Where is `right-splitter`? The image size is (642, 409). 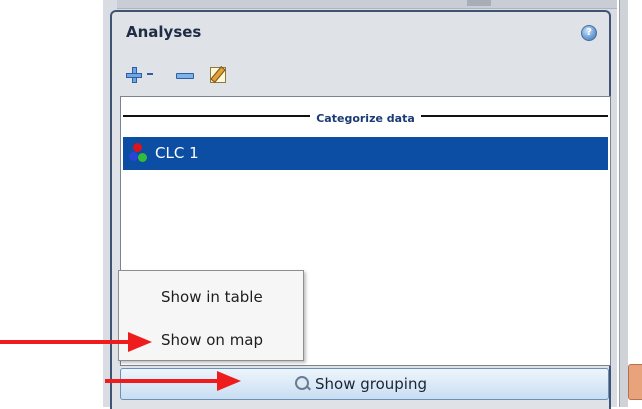
right-splitter is located at coordinates (623, 203).